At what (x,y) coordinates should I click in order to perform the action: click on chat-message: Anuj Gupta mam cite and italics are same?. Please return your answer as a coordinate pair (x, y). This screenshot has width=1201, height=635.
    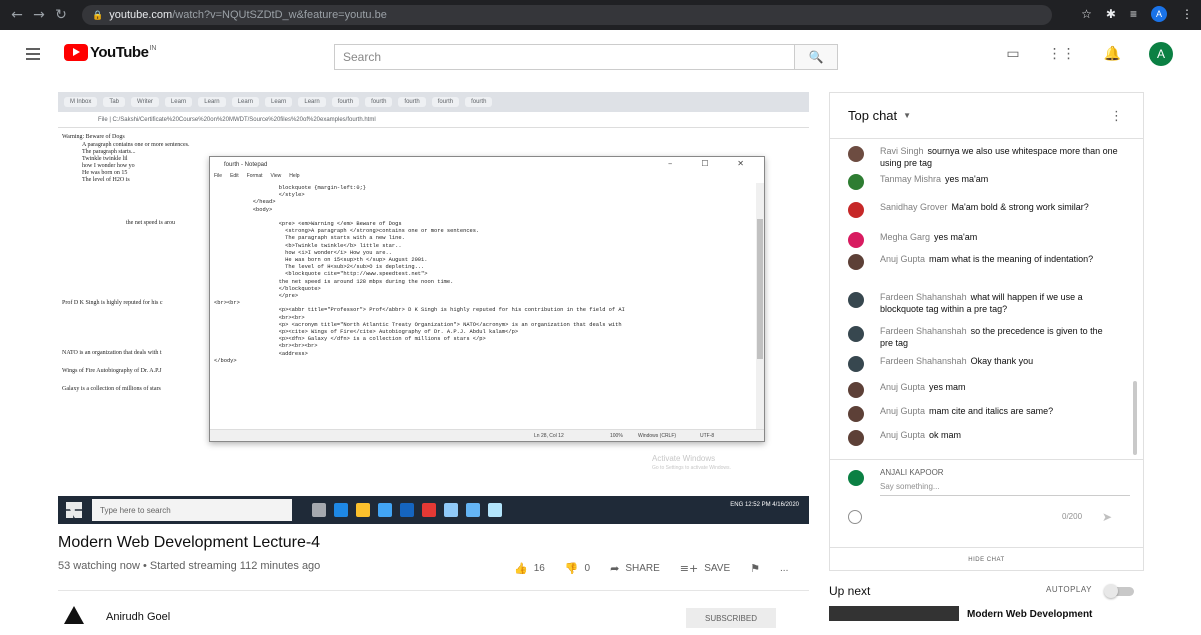
    Looking at the image, I should click on (983, 413).